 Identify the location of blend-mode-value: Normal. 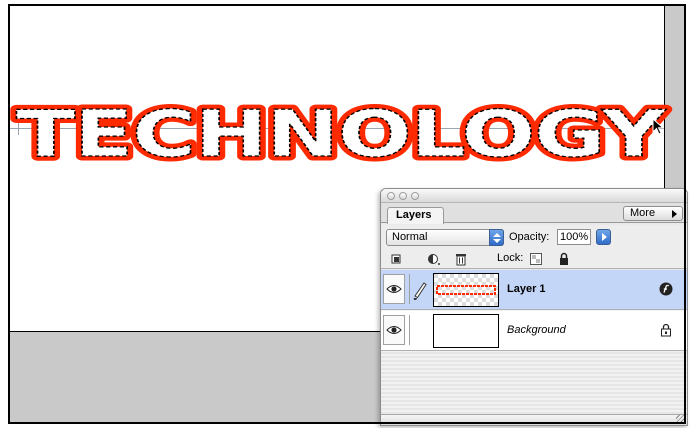
(410, 237).